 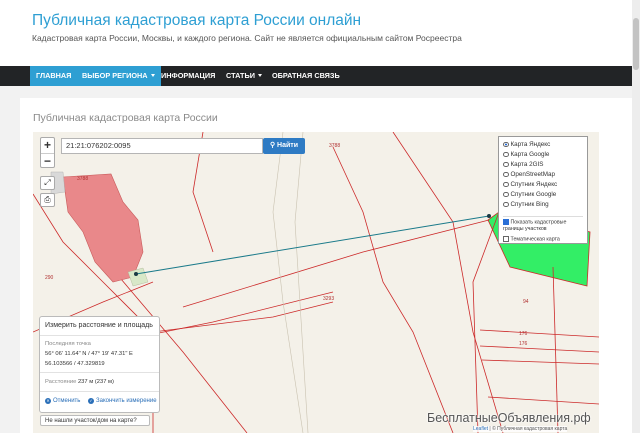 What do you see at coordinates (99, 325) in the screenshot?
I see `measure-title: Измерить расстояние и площадь` at bounding box center [99, 325].